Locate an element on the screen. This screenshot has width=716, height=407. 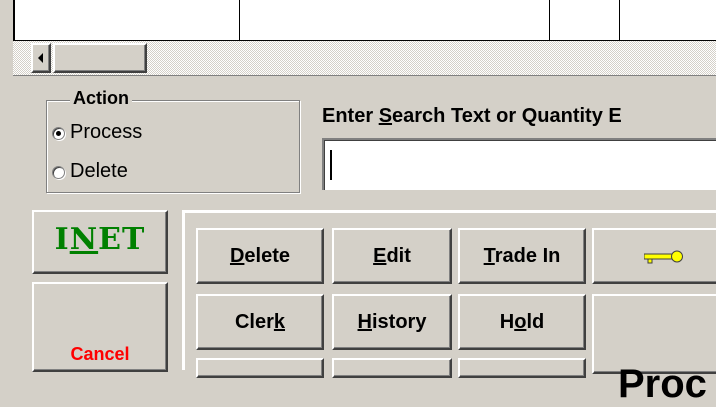
key-button is located at coordinates (654, 256).